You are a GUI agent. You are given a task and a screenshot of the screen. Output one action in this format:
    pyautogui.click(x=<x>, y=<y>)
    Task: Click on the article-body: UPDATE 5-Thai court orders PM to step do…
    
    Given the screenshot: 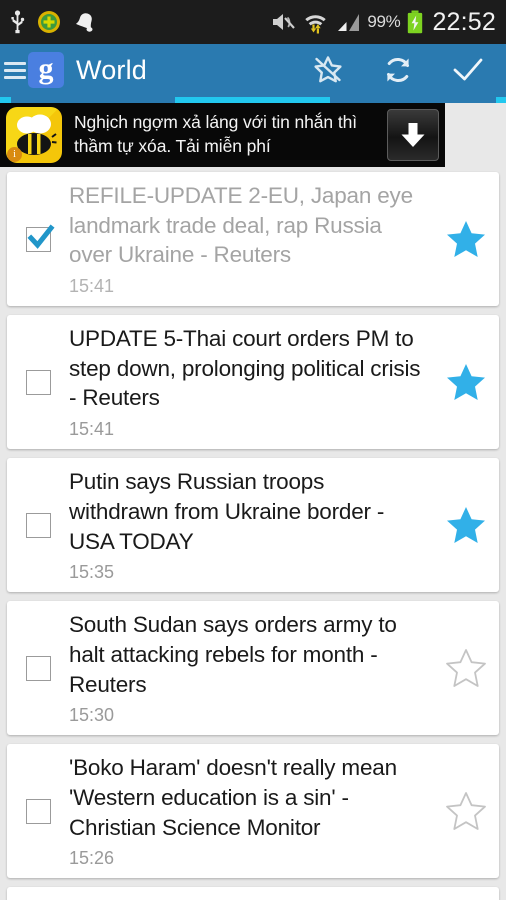 What is the action you would take?
    pyautogui.click(x=251, y=382)
    